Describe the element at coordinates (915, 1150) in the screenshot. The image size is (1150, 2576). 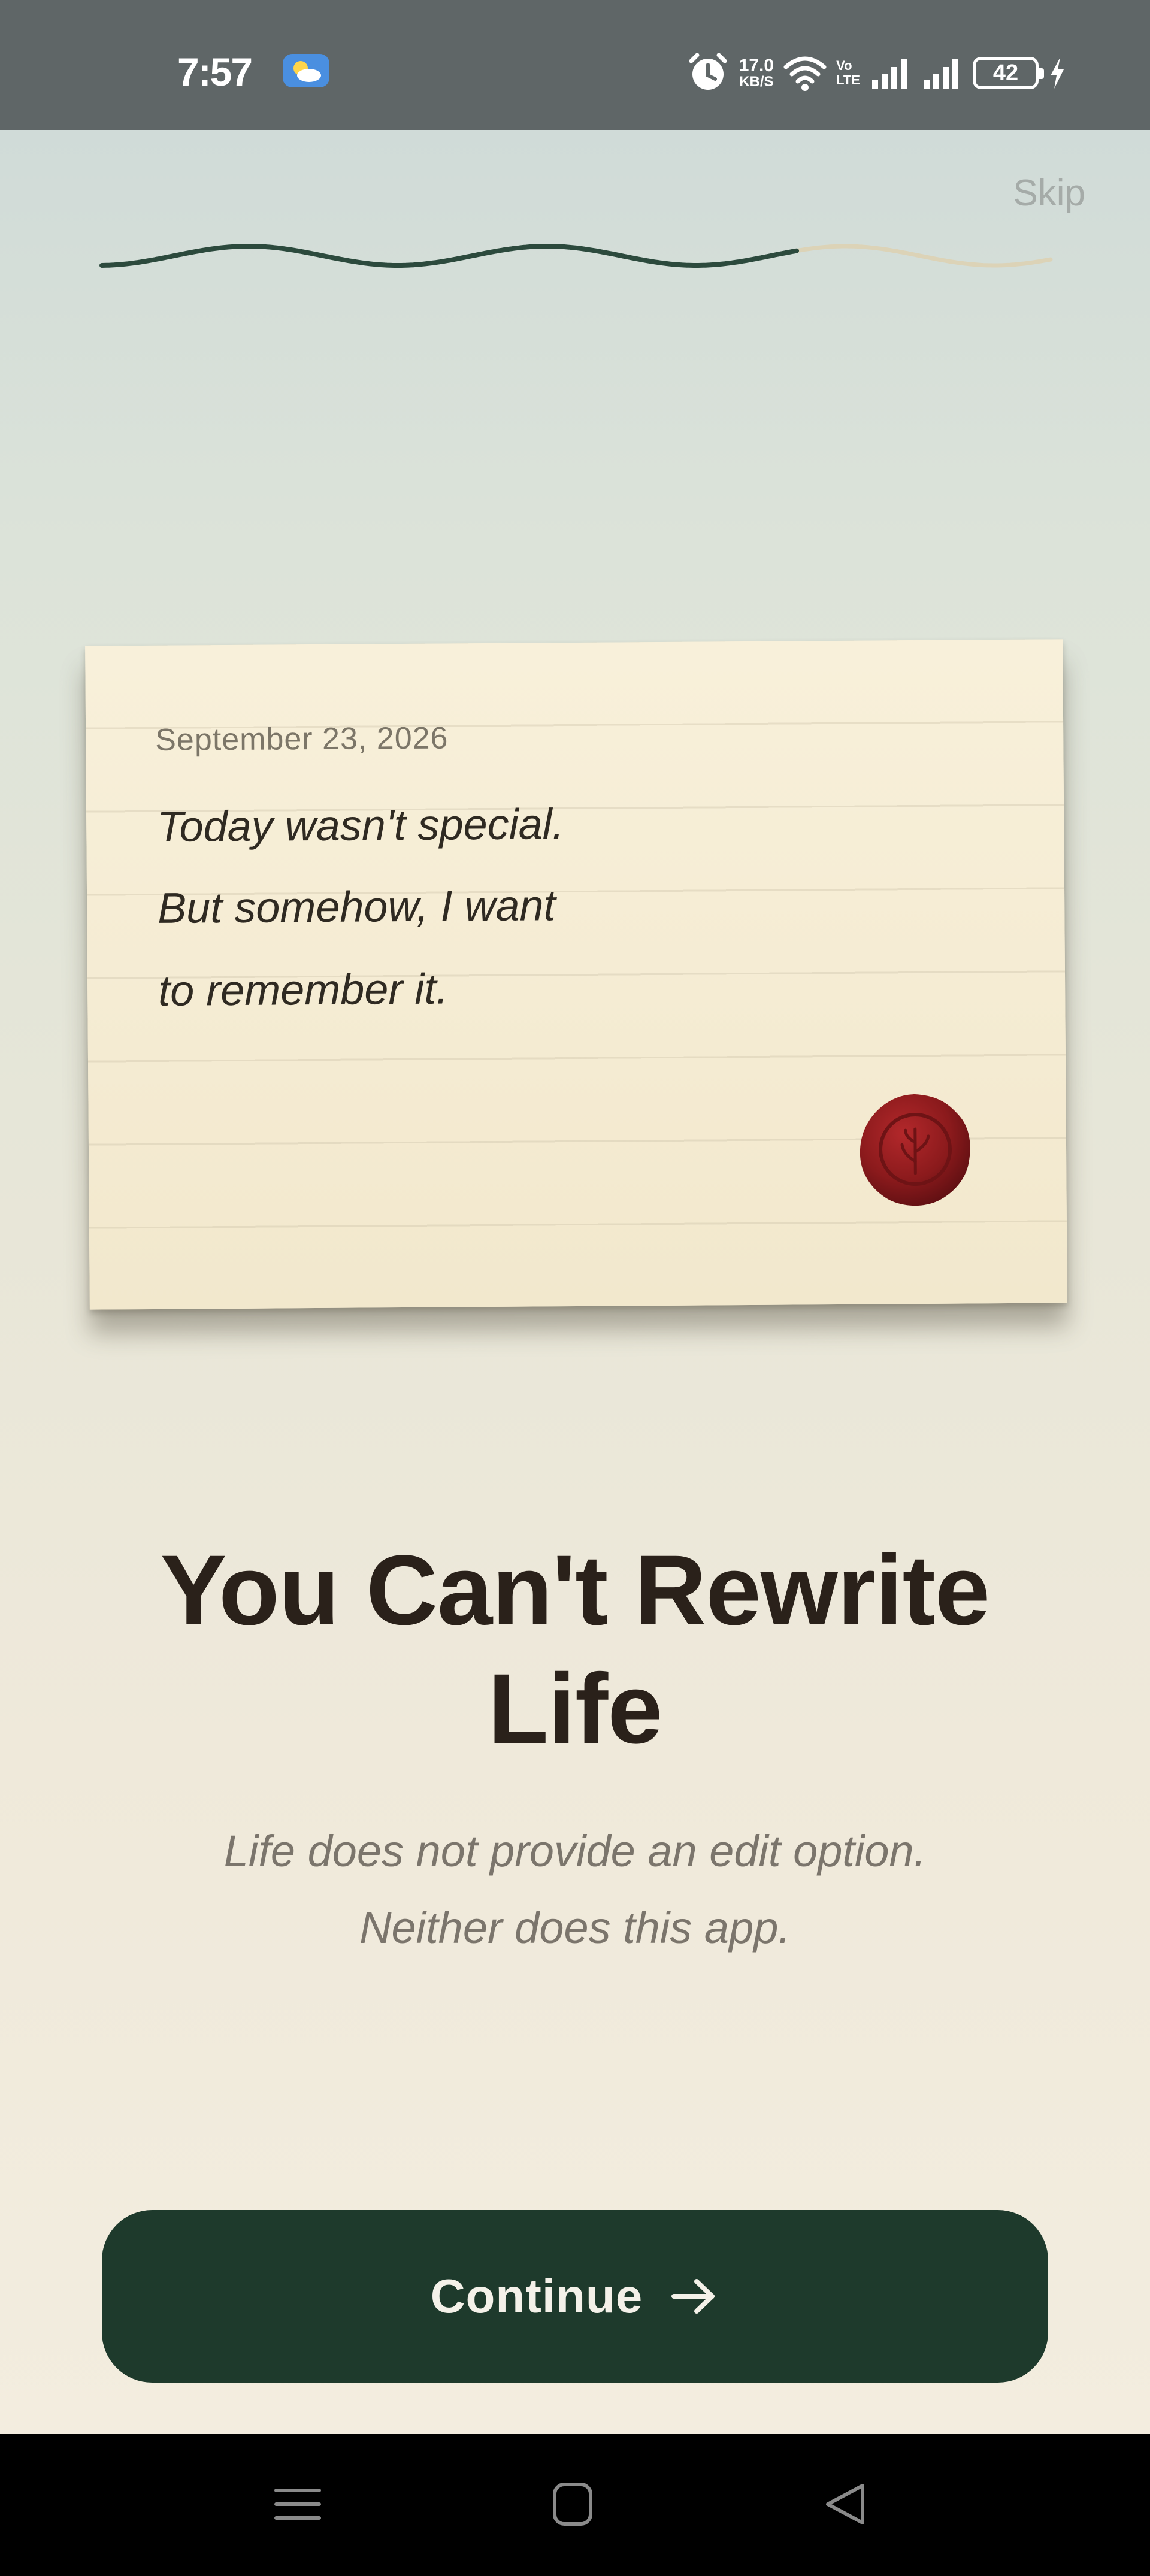
I see `wax-seal-icon` at that location.